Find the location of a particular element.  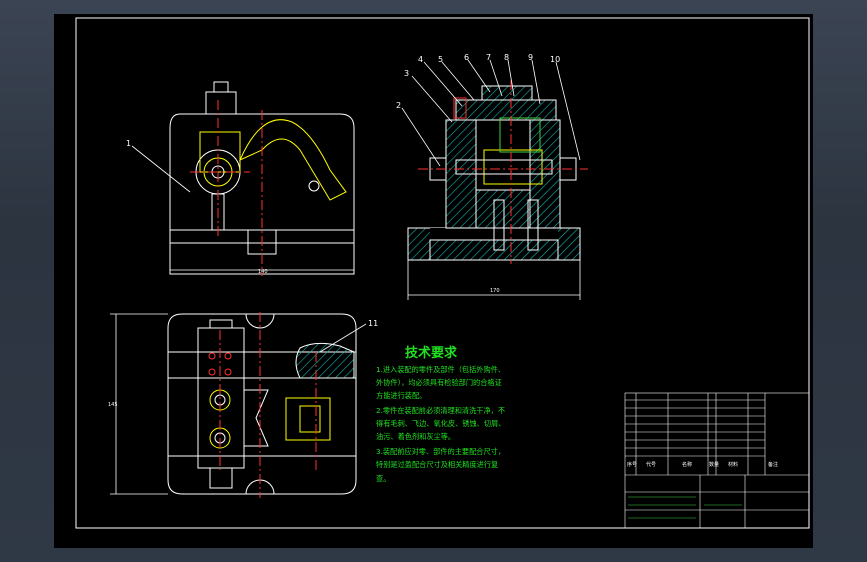

tech-line: 外协件），均必须具有检验部门的合格证 is located at coordinates (439, 382).